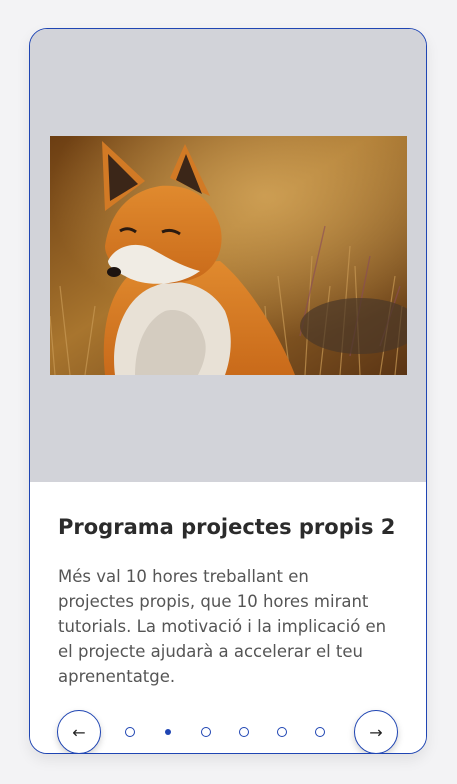 The width and height of the screenshot is (457, 784). What do you see at coordinates (227, 527) in the screenshot?
I see `card-title: Programa projectes propis 2` at bounding box center [227, 527].